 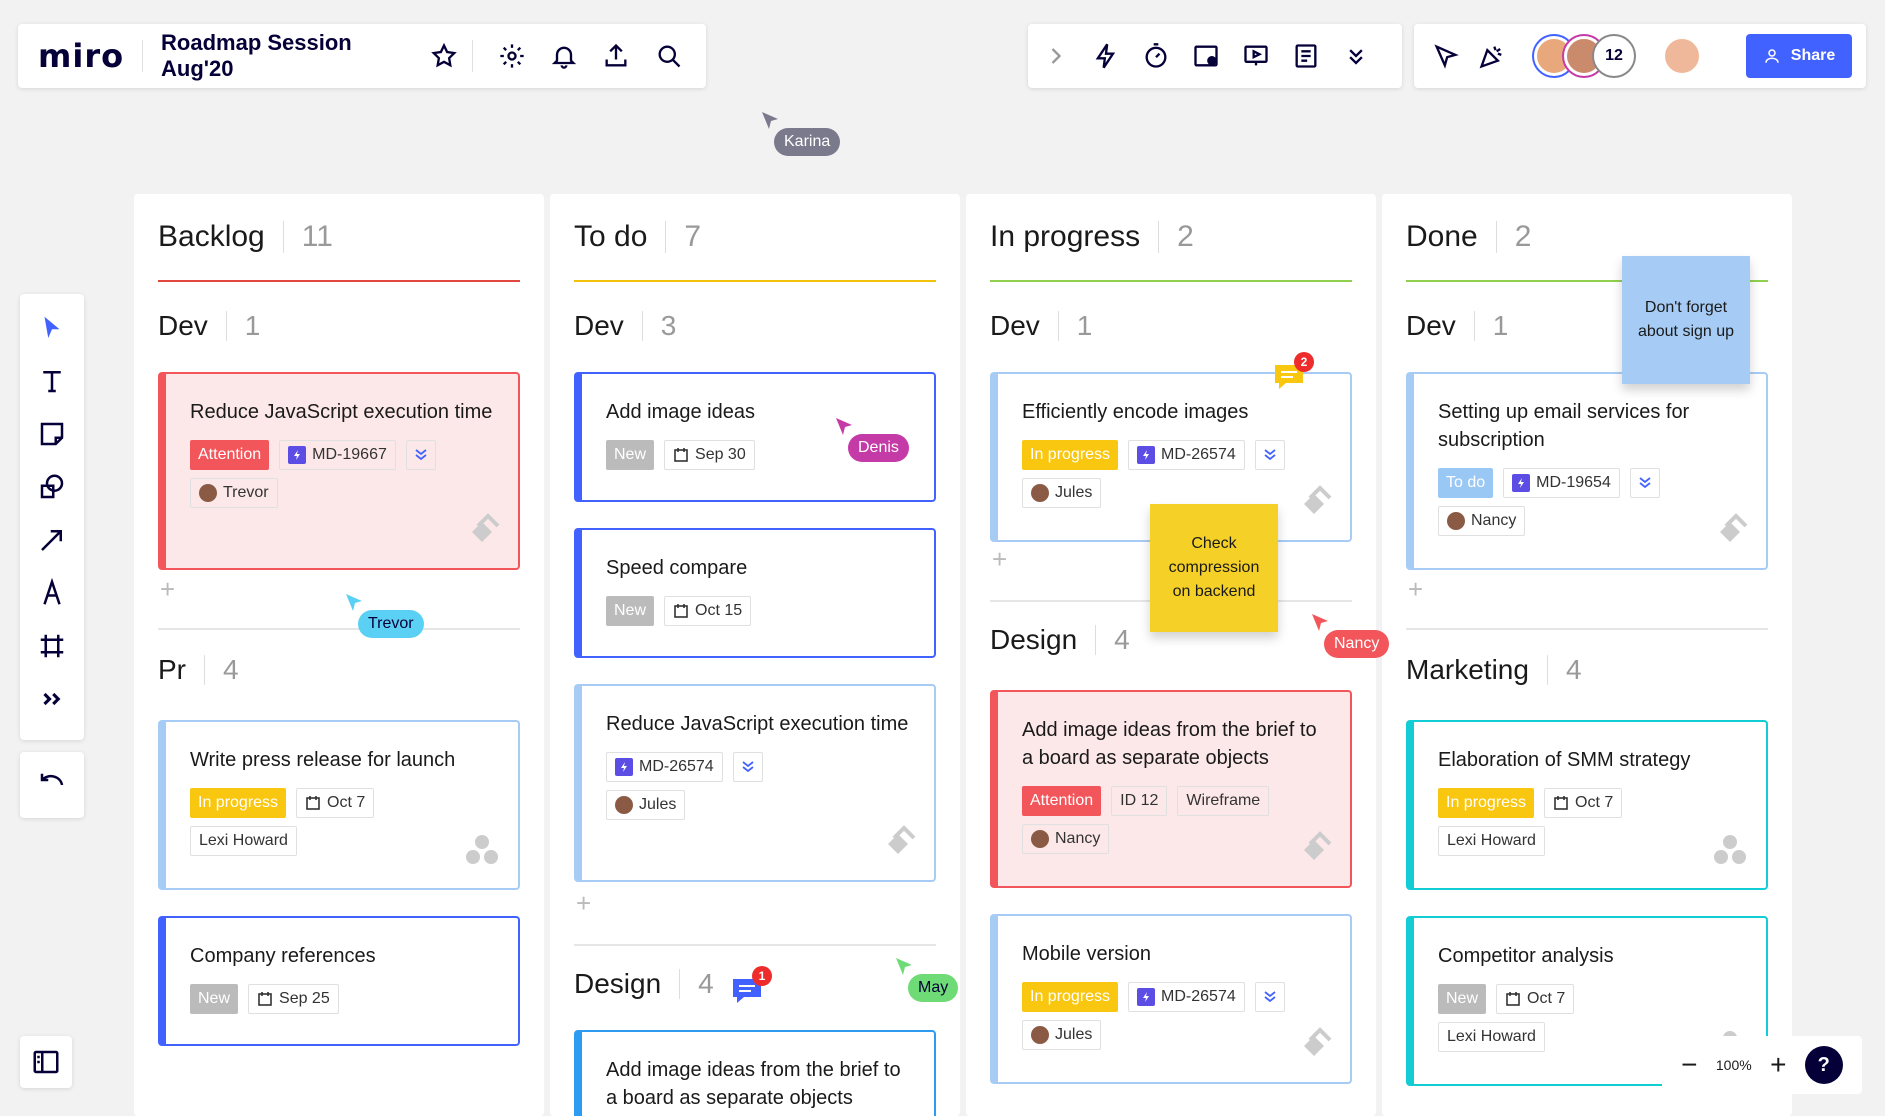 What do you see at coordinates (289, 56) in the screenshot?
I see `board-title: Roadmap Session Aug'20` at bounding box center [289, 56].